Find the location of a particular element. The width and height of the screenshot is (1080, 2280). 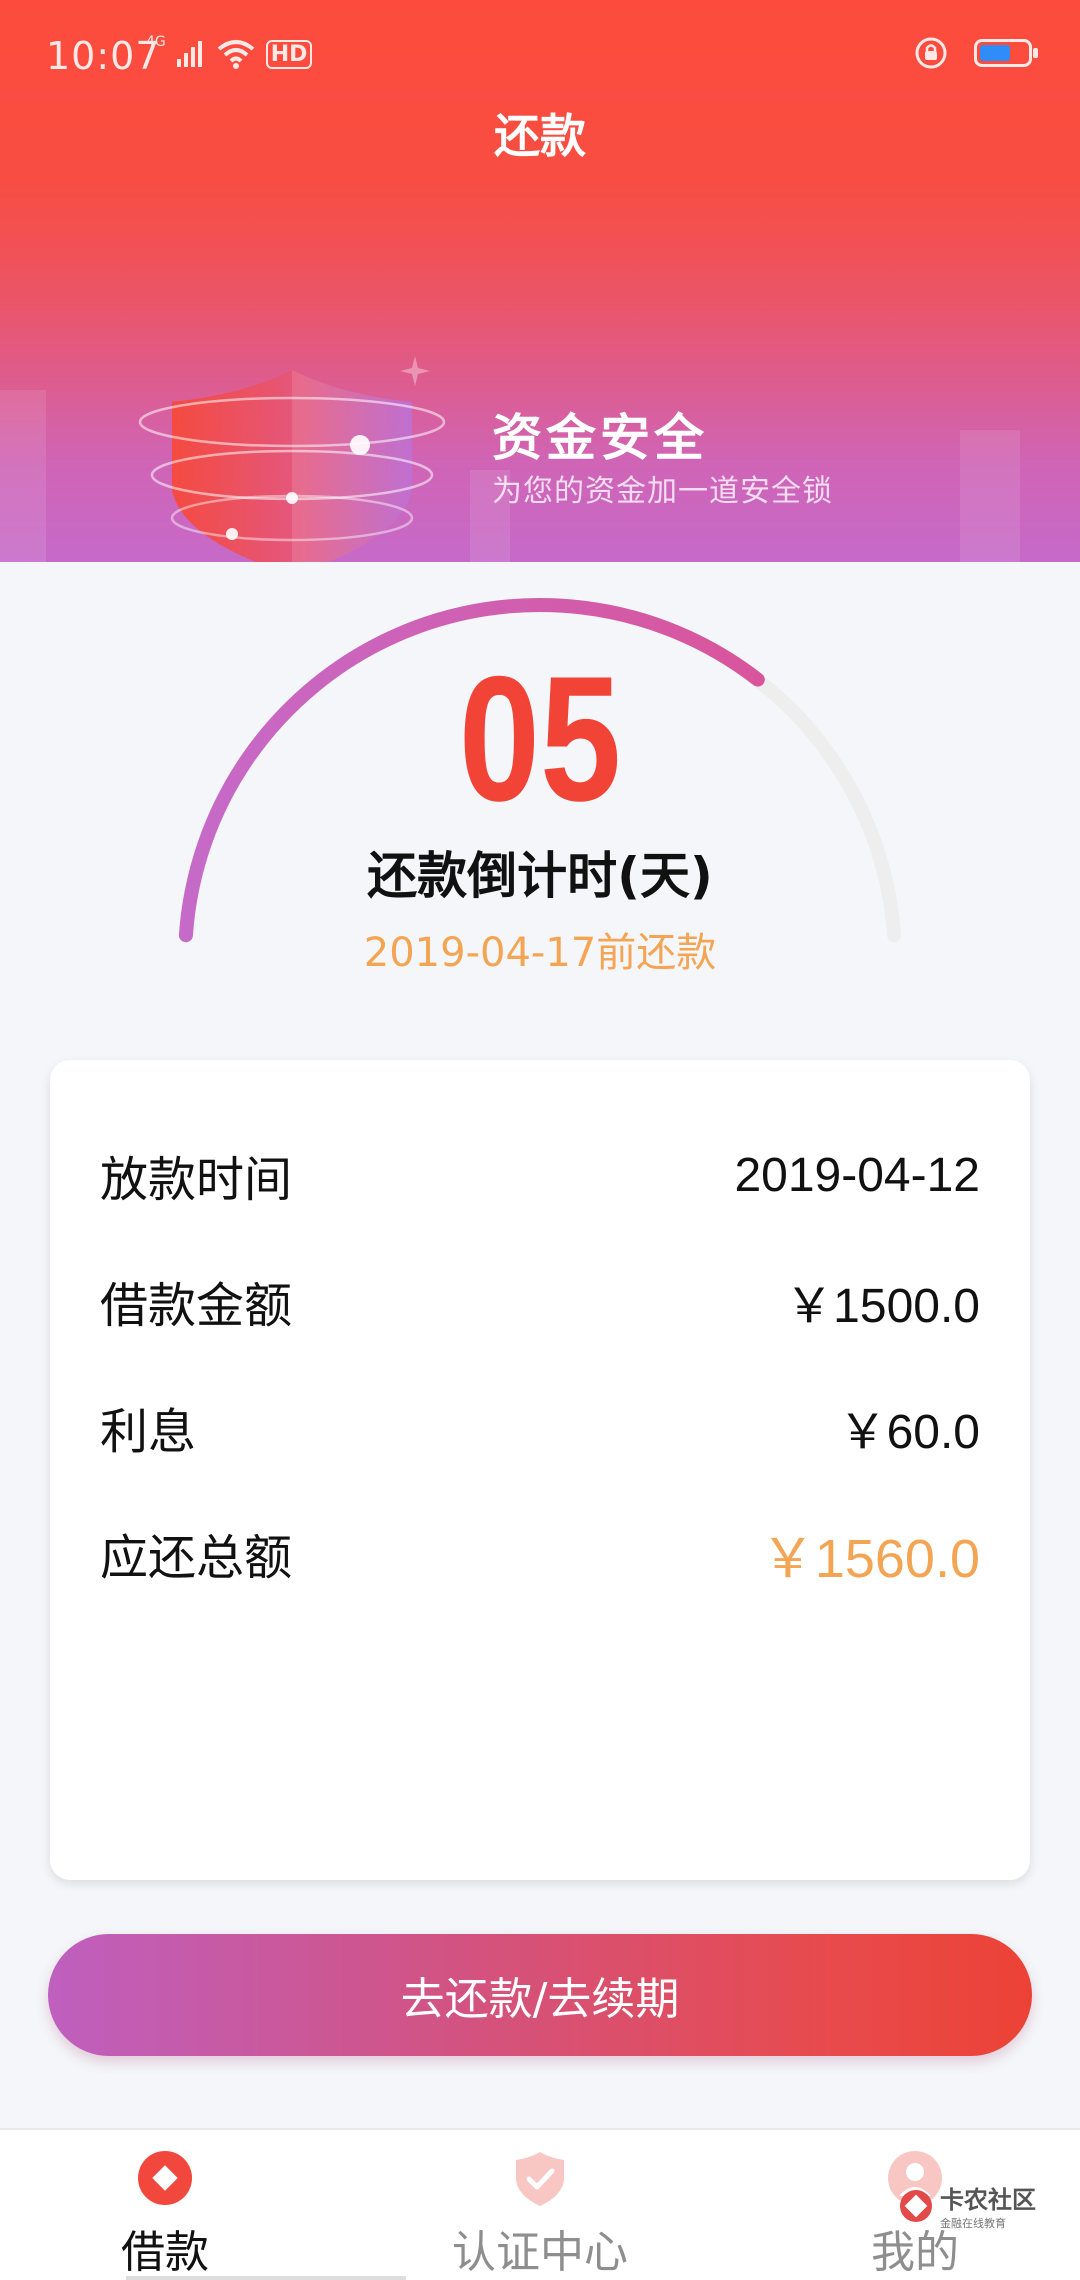

status-left-icons: 4G HD is located at coordinates (229, 54).